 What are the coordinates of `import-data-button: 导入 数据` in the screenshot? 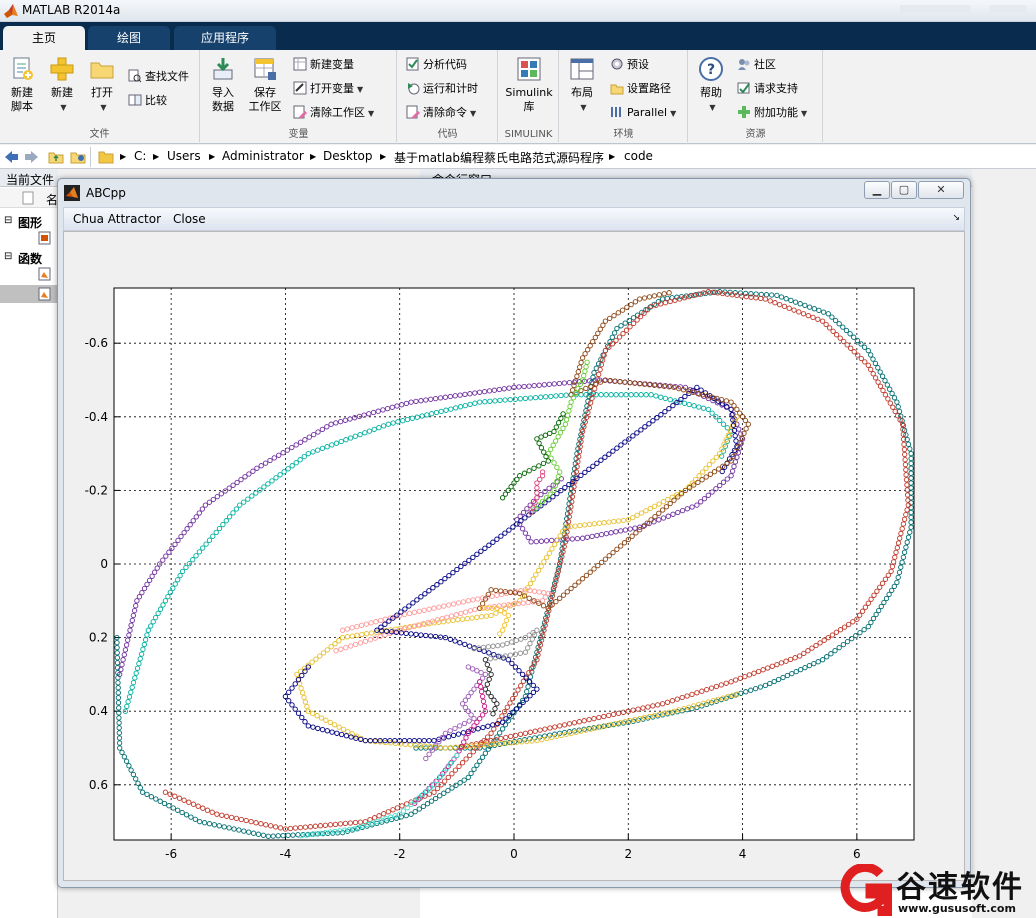 It's located at (223, 85).